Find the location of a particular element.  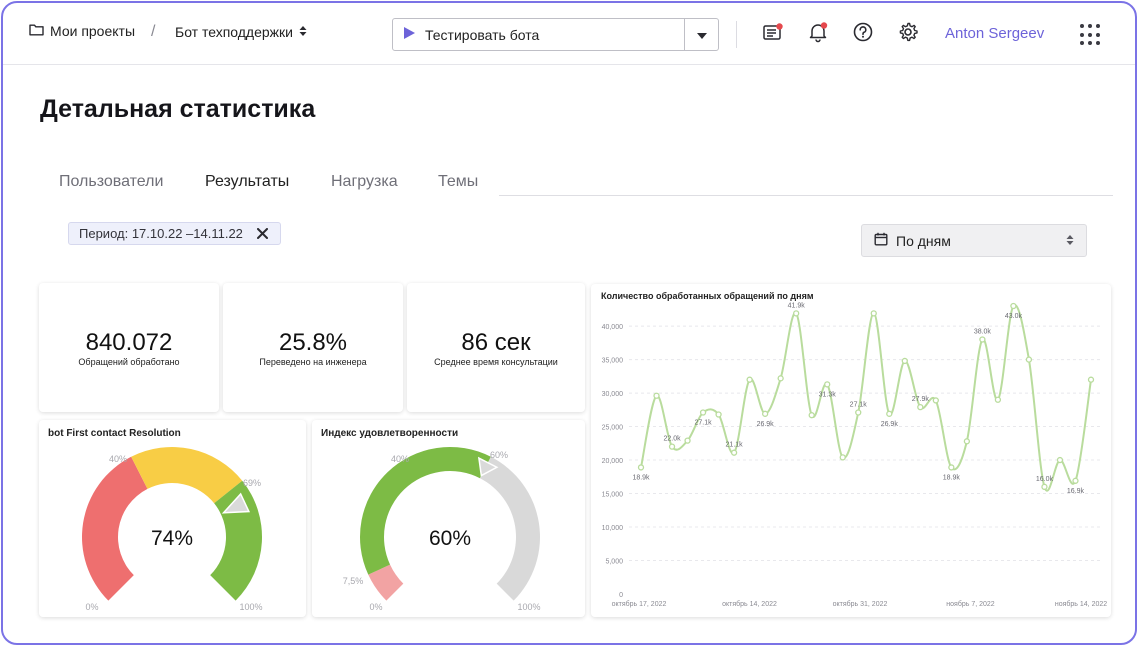

data-label: 16.9k is located at coordinates (1076, 491).